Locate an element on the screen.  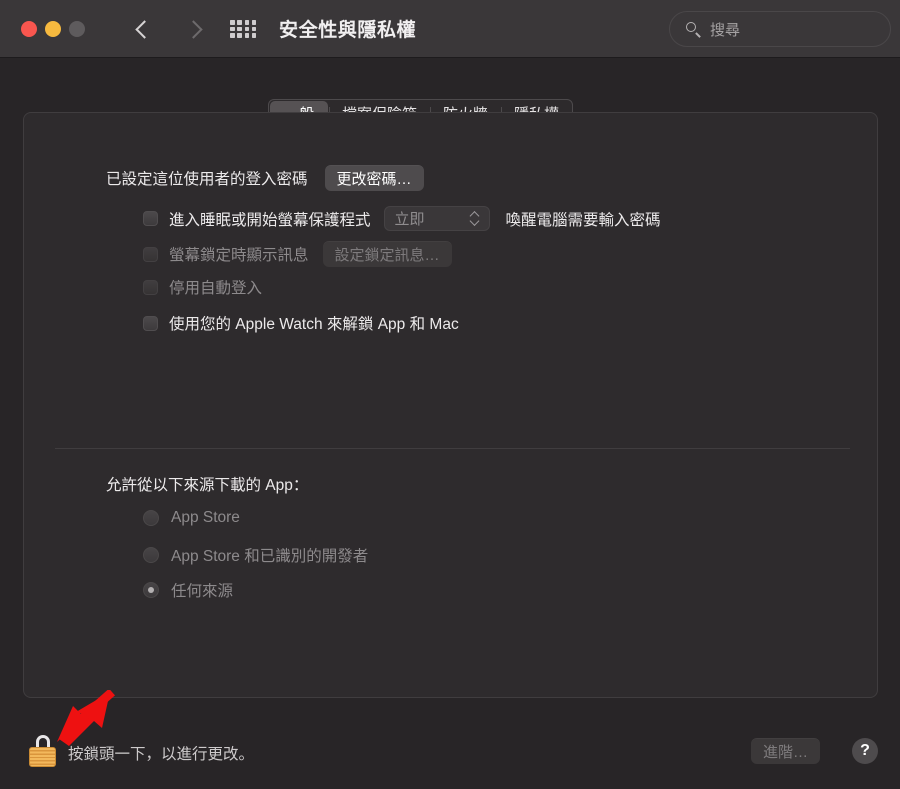
search-input: 搜尋 is located at coordinates (725, 29).